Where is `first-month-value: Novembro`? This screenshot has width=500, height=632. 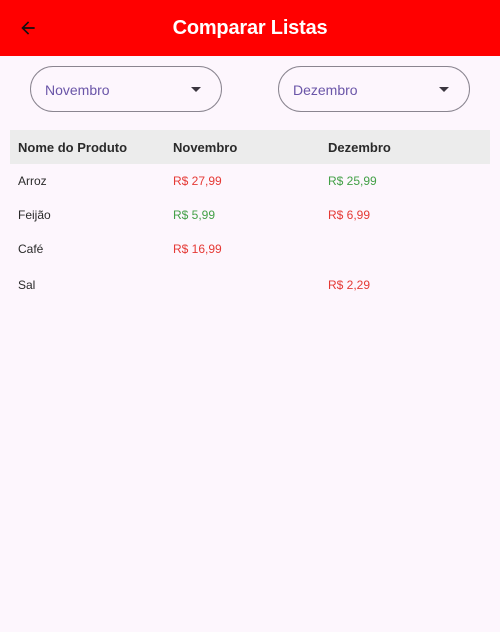 first-month-value: Novembro is located at coordinates (77, 90).